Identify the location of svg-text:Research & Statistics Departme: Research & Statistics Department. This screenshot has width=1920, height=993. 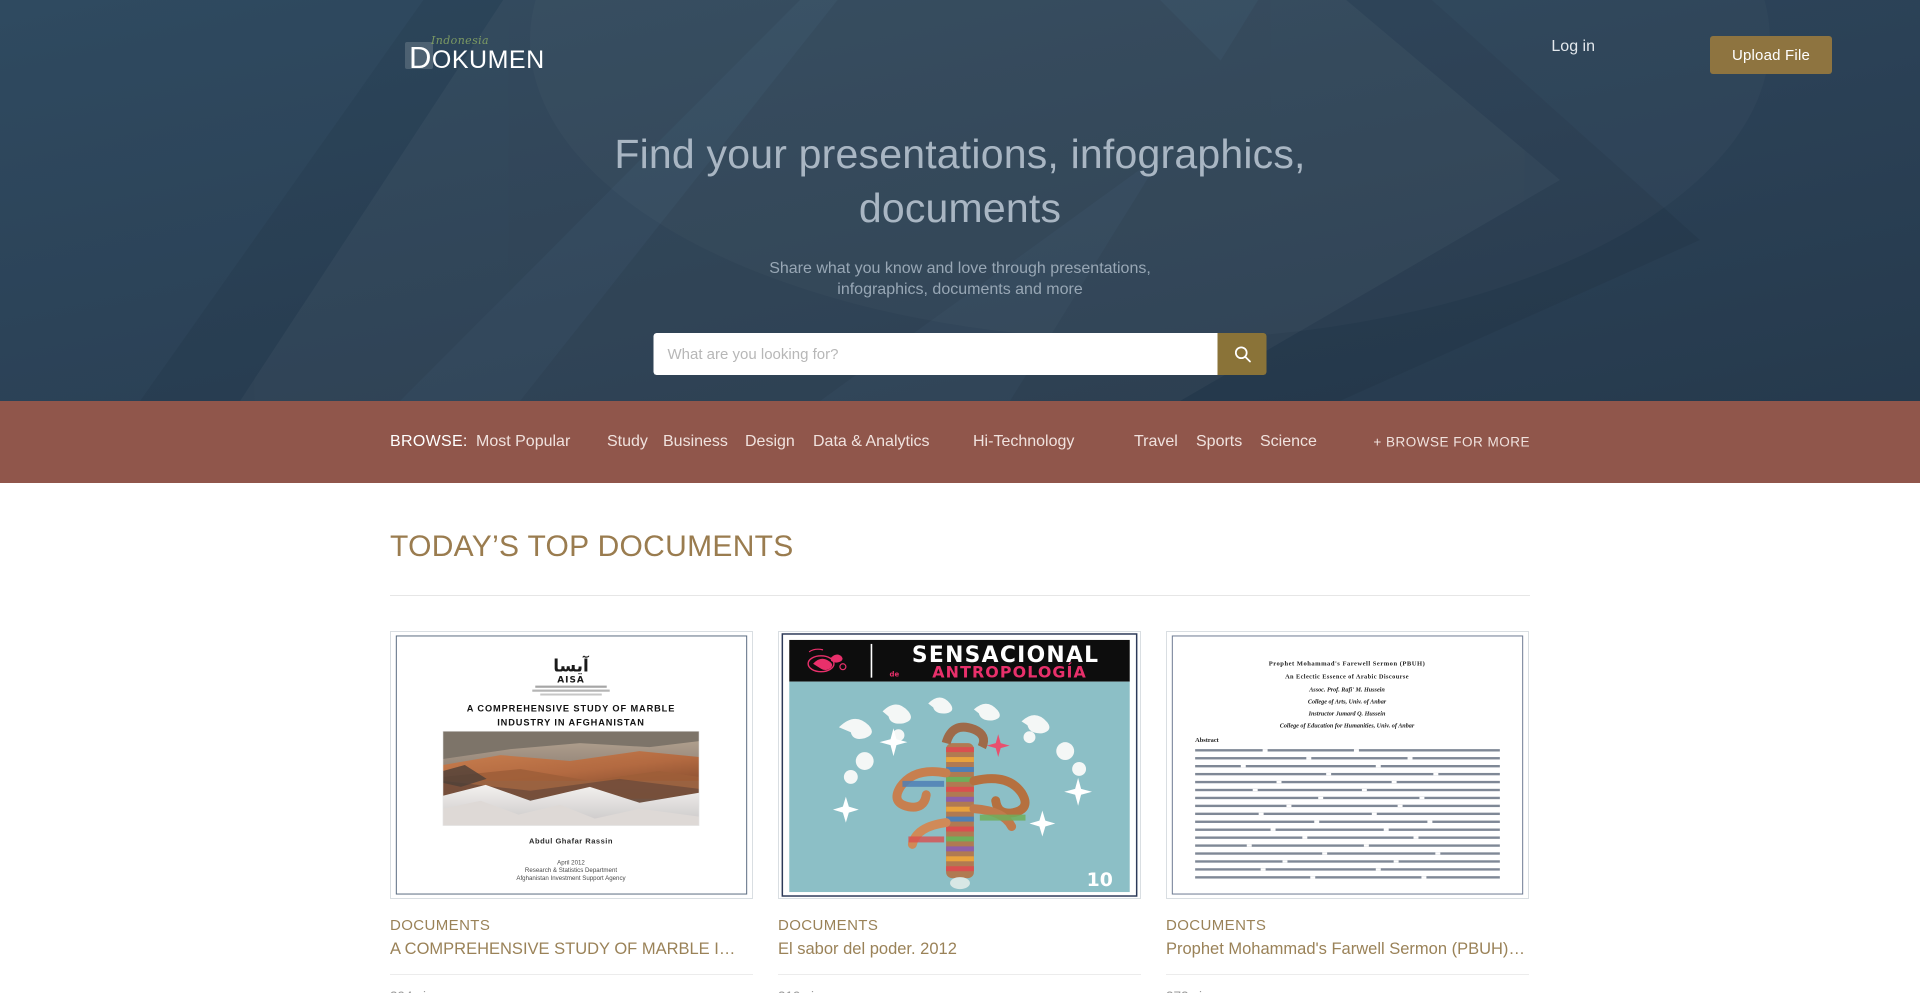
(571, 870).